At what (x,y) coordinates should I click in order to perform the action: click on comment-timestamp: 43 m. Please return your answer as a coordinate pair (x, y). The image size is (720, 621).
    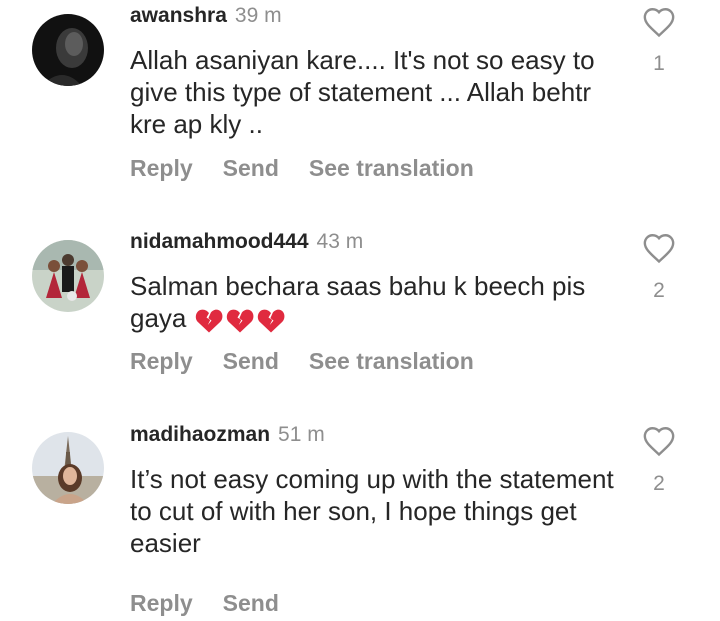
    Looking at the image, I should click on (340, 241).